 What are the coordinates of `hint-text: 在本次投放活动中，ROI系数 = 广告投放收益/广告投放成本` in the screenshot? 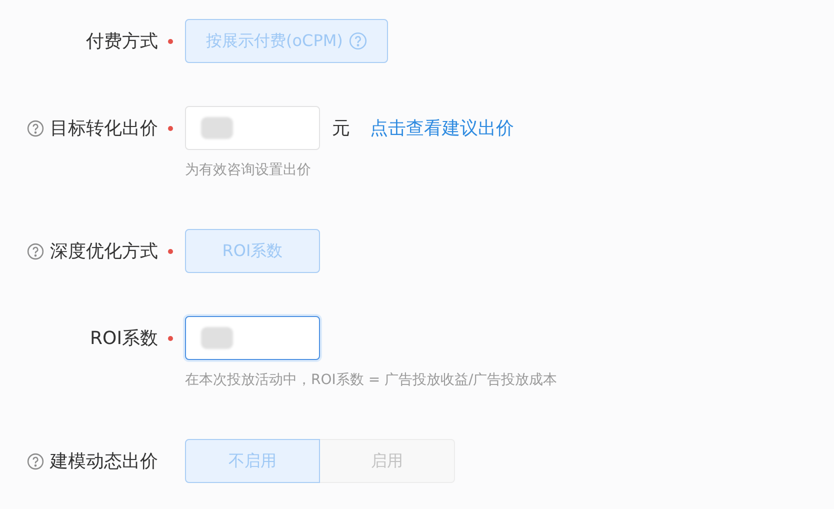 It's located at (371, 380).